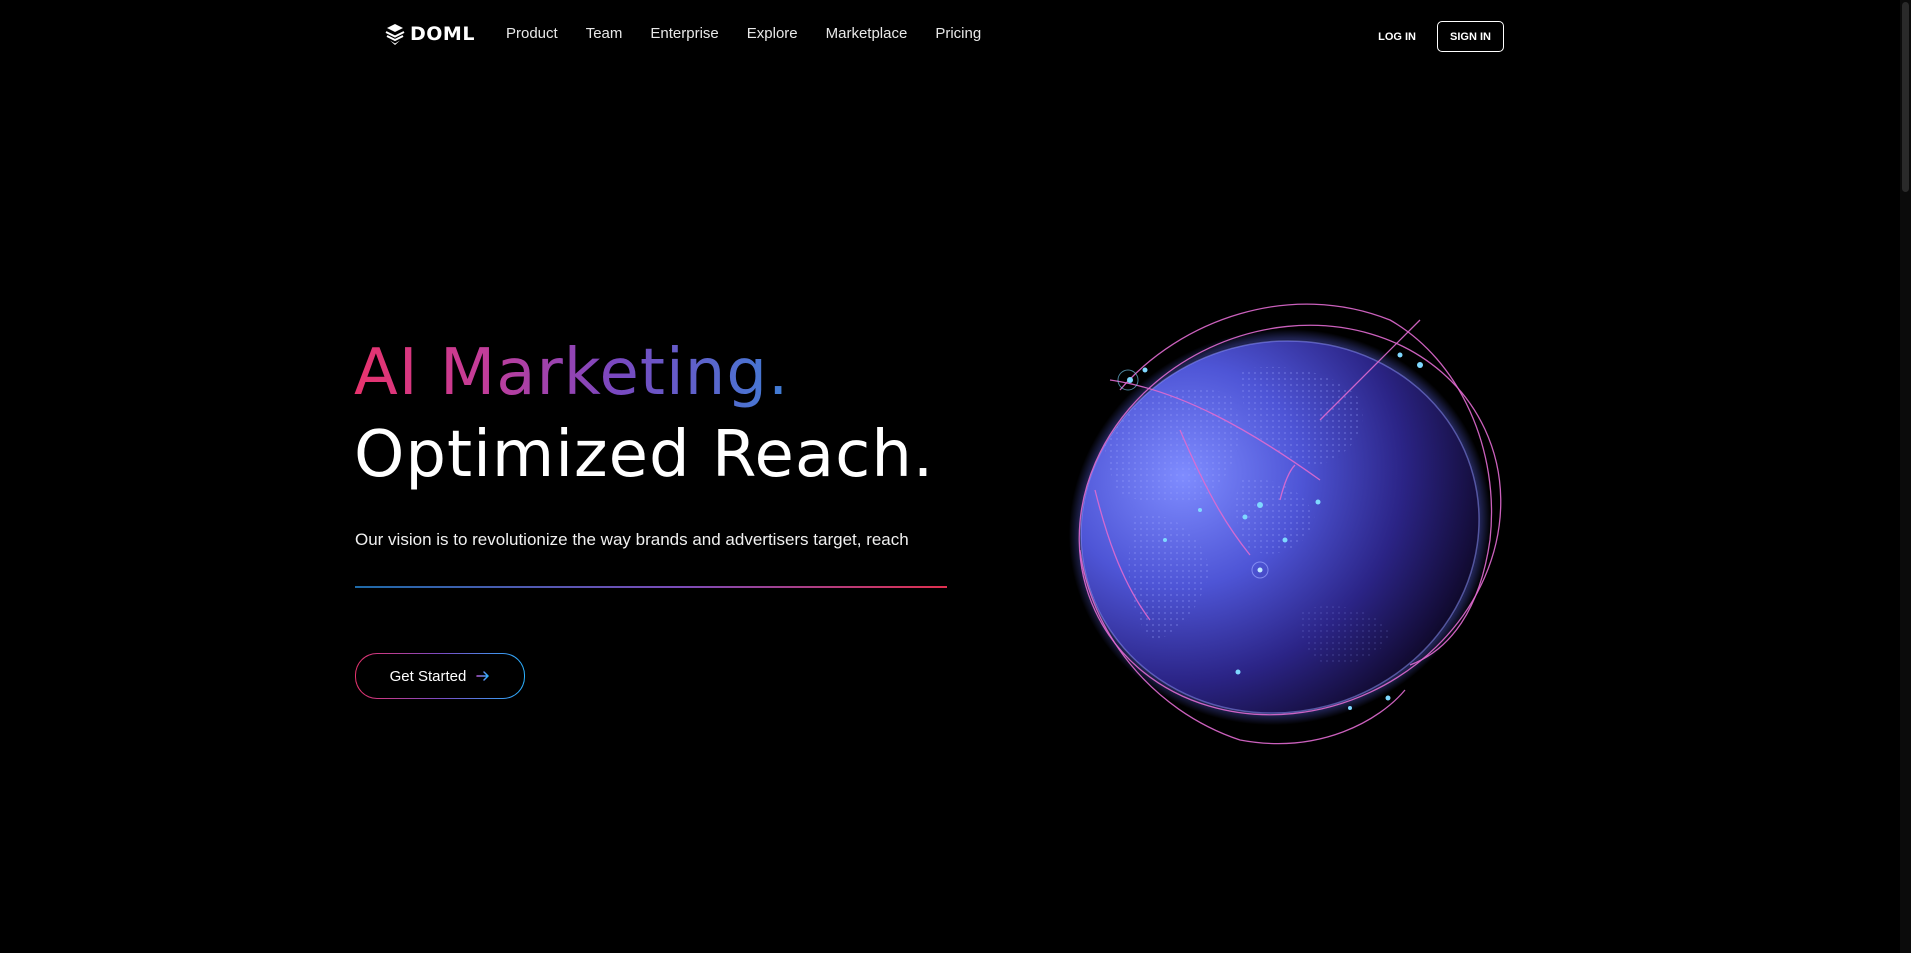 Image resolution: width=1911 pixels, height=953 pixels. I want to click on nav-item-product: Product, so click(532, 33).